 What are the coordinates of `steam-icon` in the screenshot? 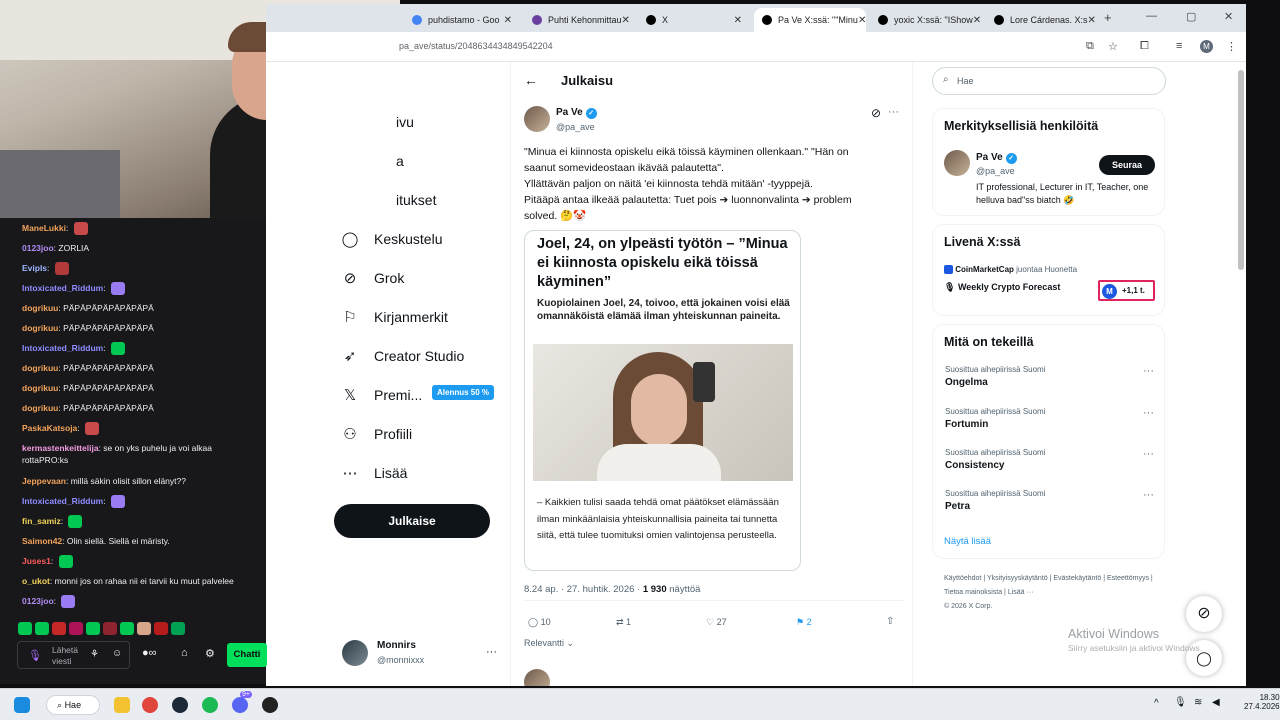 It's located at (180, 705).